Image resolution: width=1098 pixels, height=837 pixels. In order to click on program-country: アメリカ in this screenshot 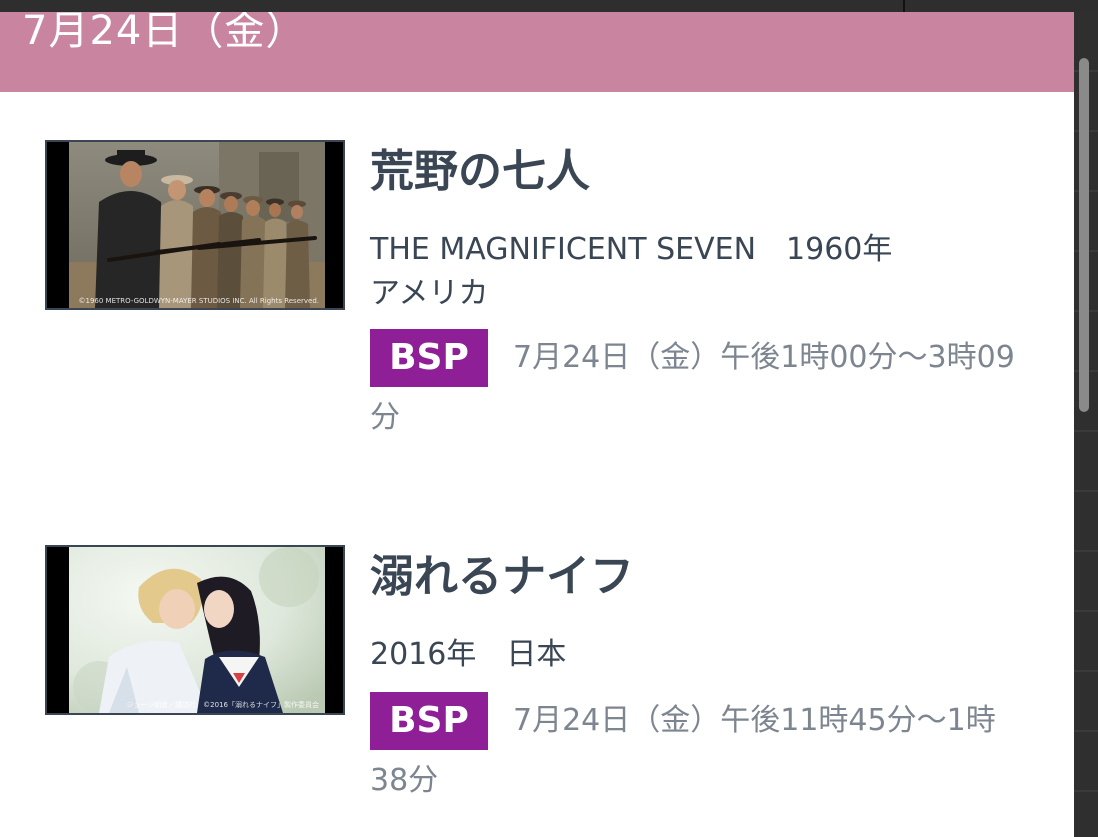, I will do `click(429, 293)`.